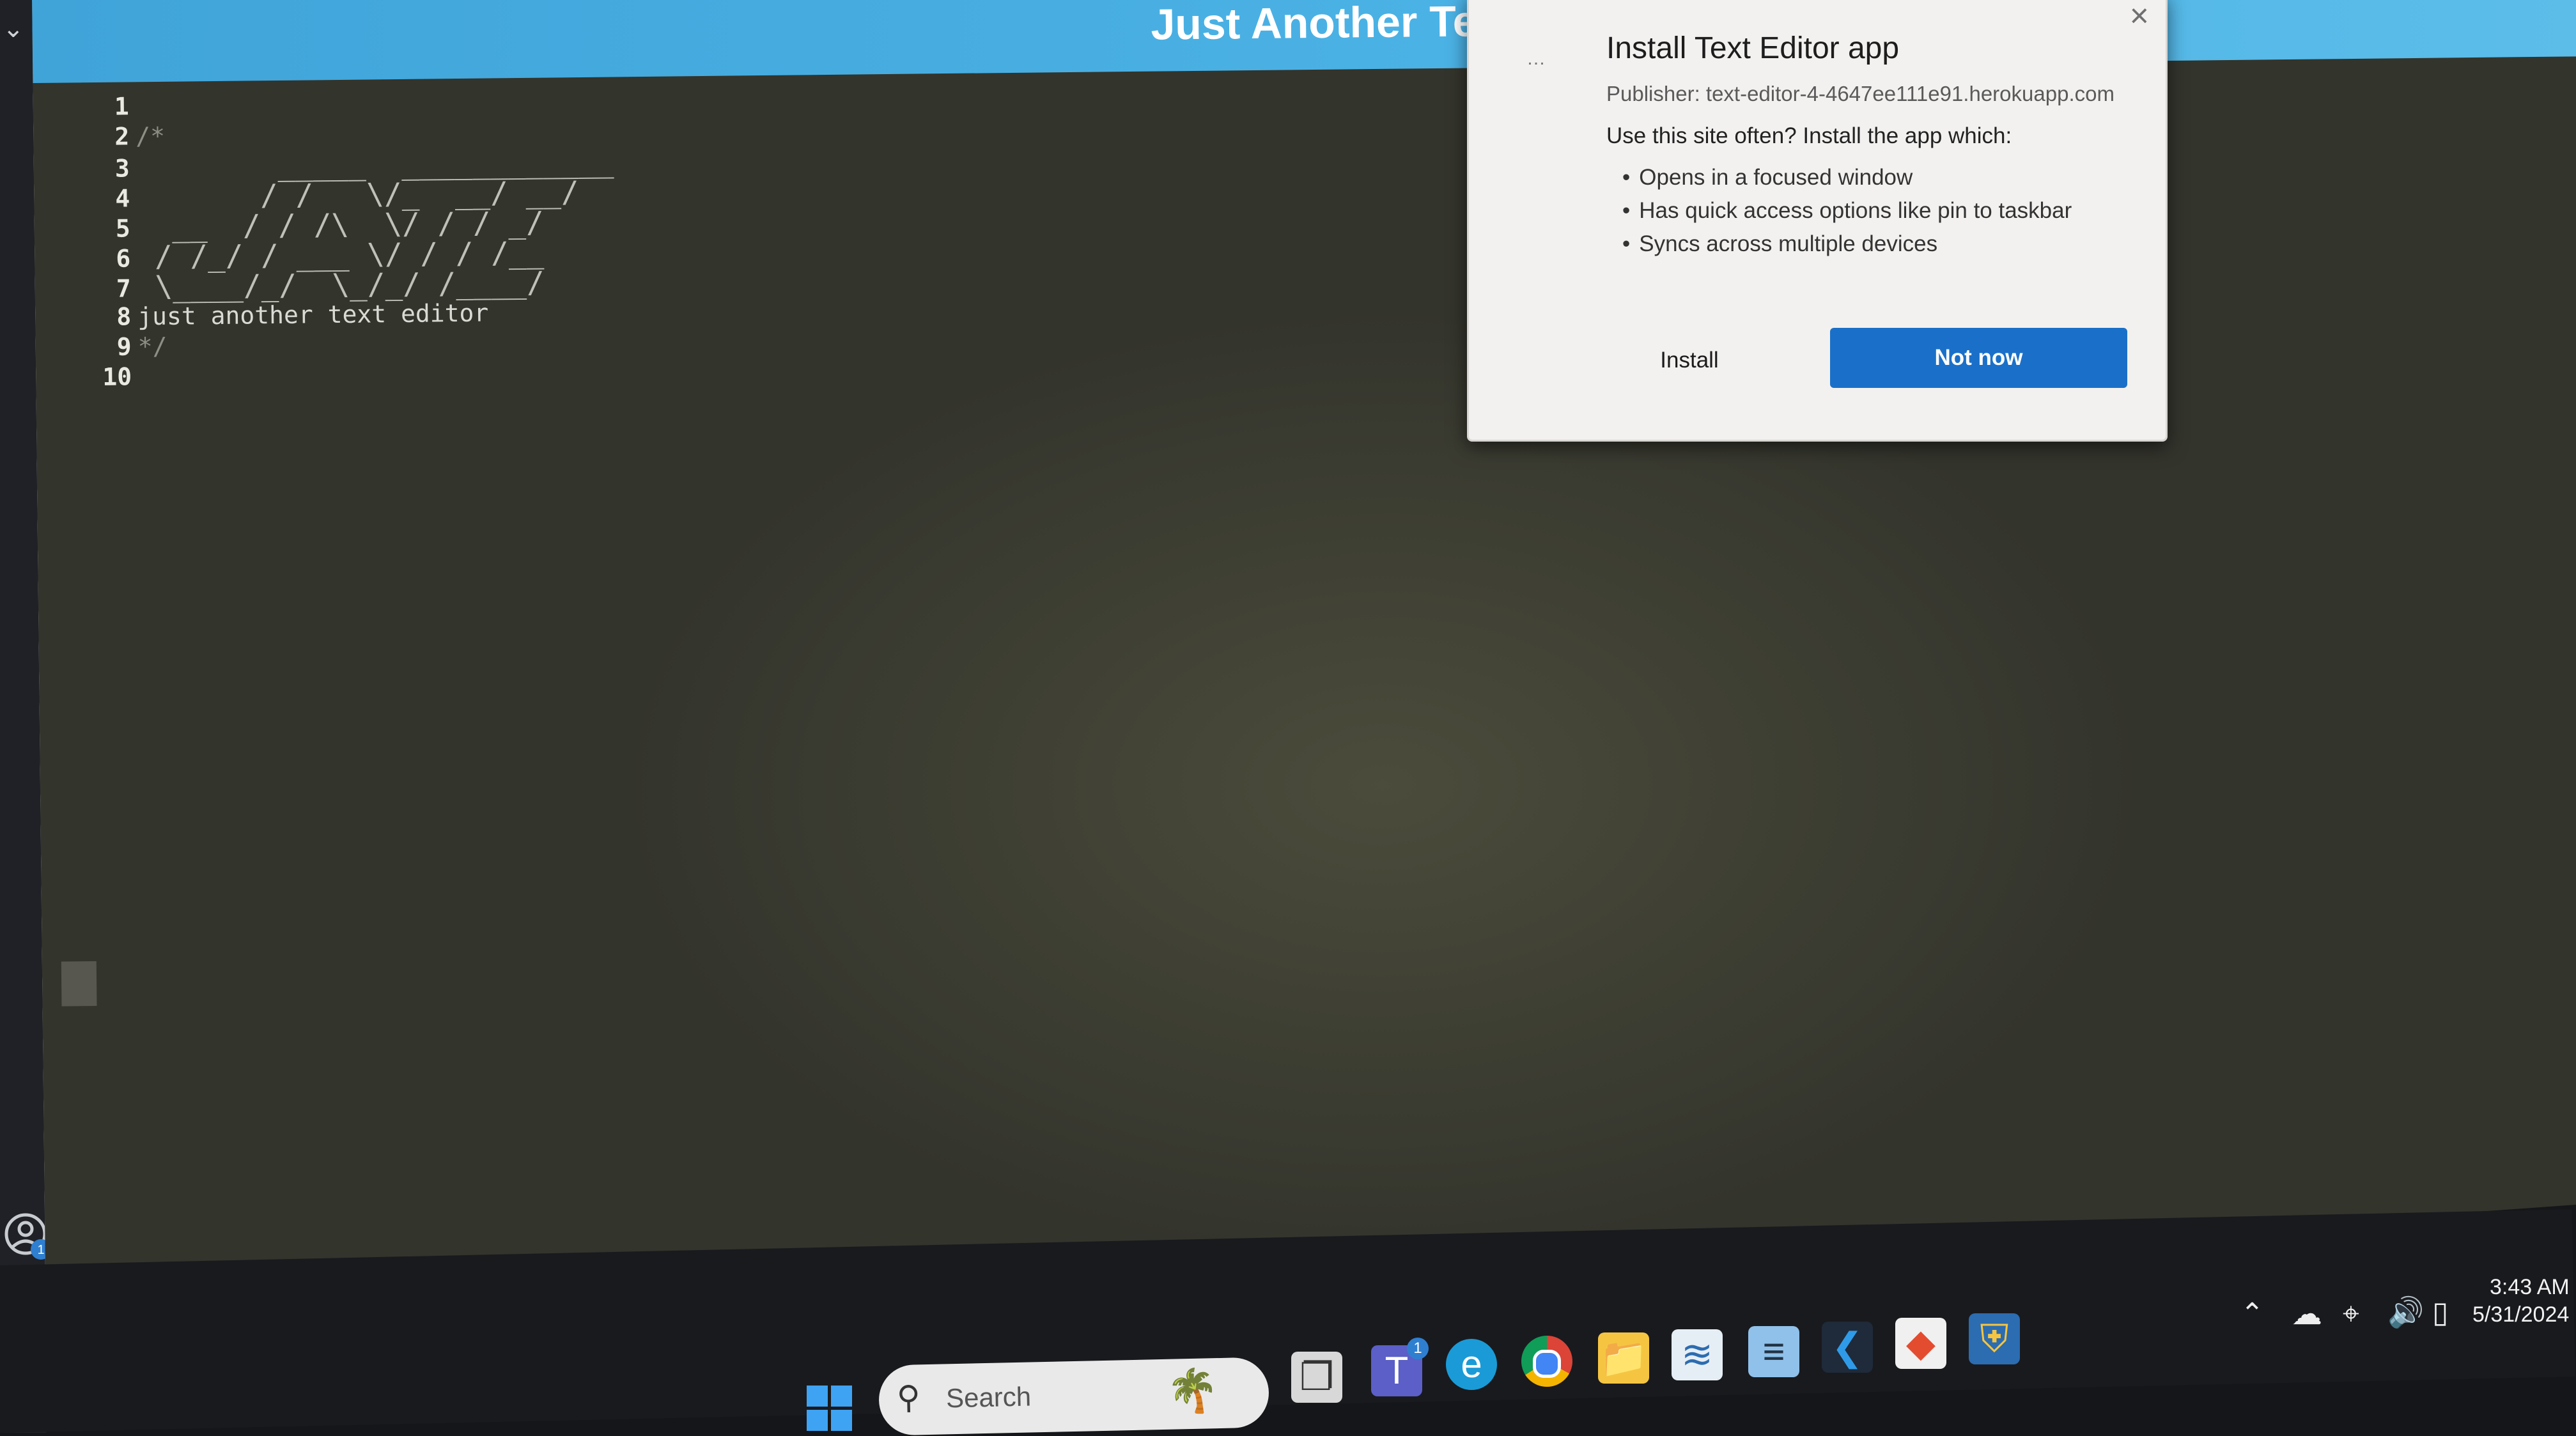 This screenshot has height=1436, width=2576. Describe the element at coordinates (104, 106) in the screenshot. I see `line-number: 1` at that location.